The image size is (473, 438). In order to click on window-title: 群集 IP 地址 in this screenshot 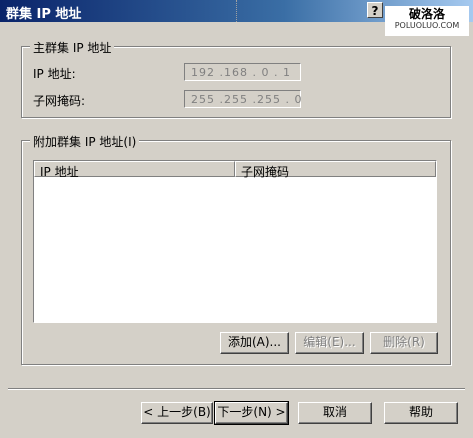, I will do `click(44, 14)`.